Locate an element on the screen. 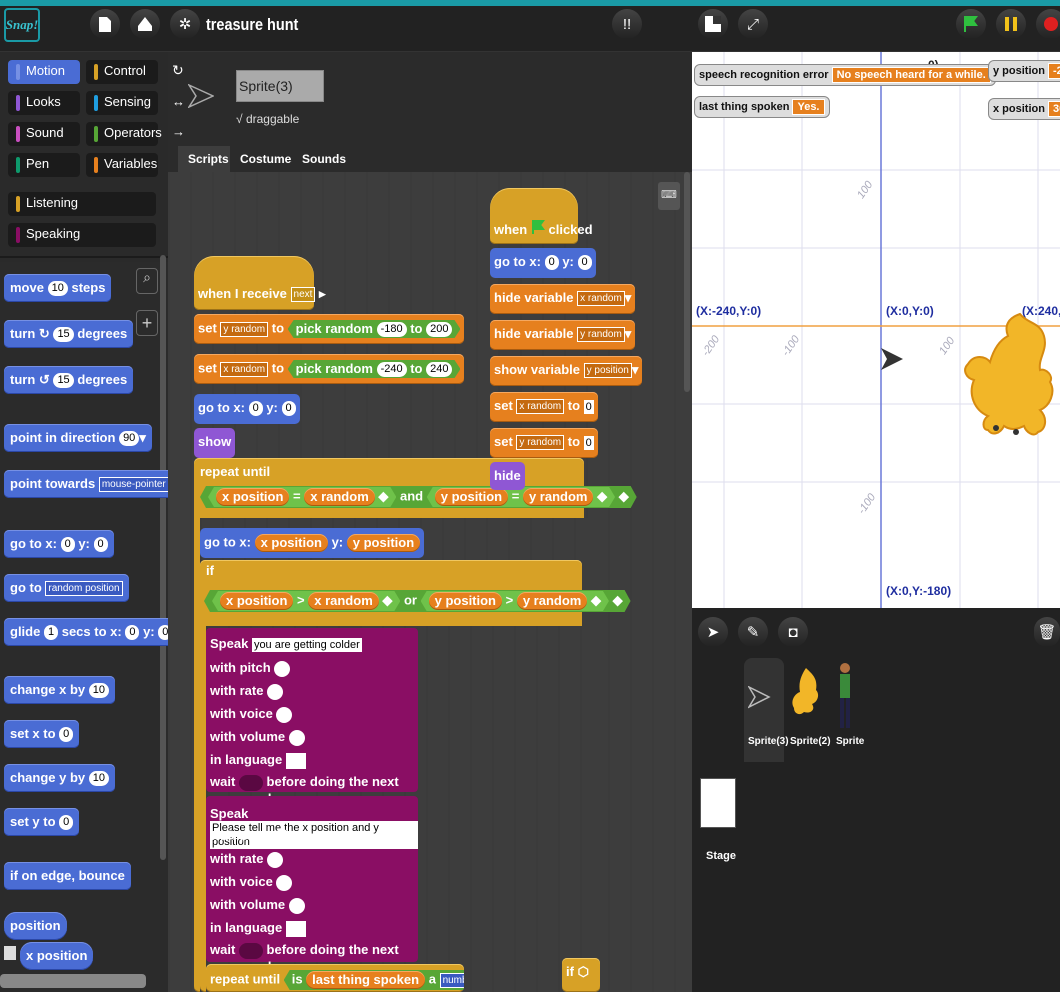  category-variables: Variables is located at coordinates (122, 165).